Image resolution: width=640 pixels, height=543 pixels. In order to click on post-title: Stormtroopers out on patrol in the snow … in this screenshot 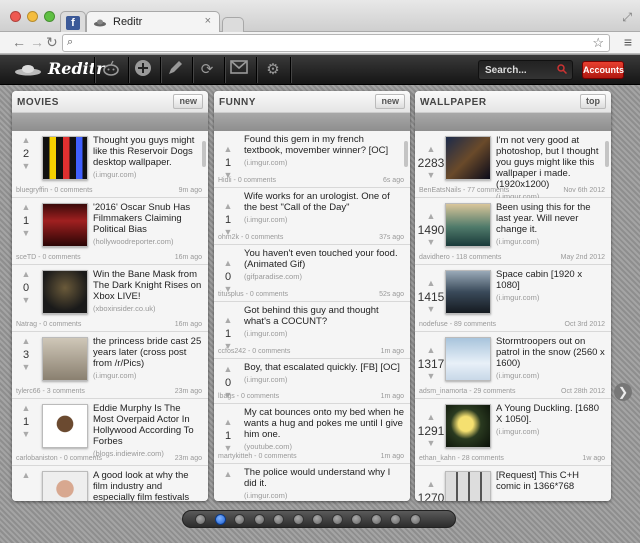, I will do `click(550, 358)`.